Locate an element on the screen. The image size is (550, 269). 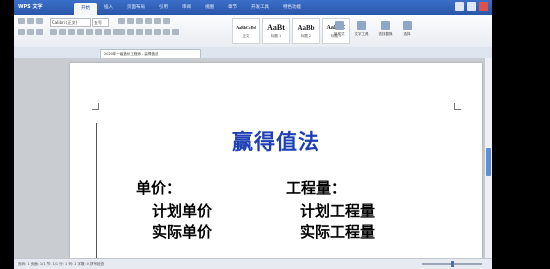
tab-developer: 开发工具 is located at coordinates (260, 7).